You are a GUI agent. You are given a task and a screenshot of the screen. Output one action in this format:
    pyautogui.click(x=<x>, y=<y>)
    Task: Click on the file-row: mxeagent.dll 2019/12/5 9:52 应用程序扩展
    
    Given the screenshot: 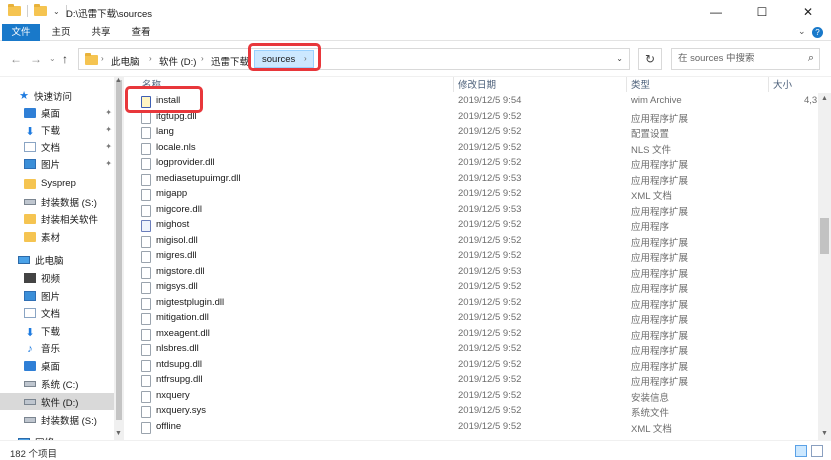 What is the action you would take?
    pyautogui.click(x=478, y=335)
    